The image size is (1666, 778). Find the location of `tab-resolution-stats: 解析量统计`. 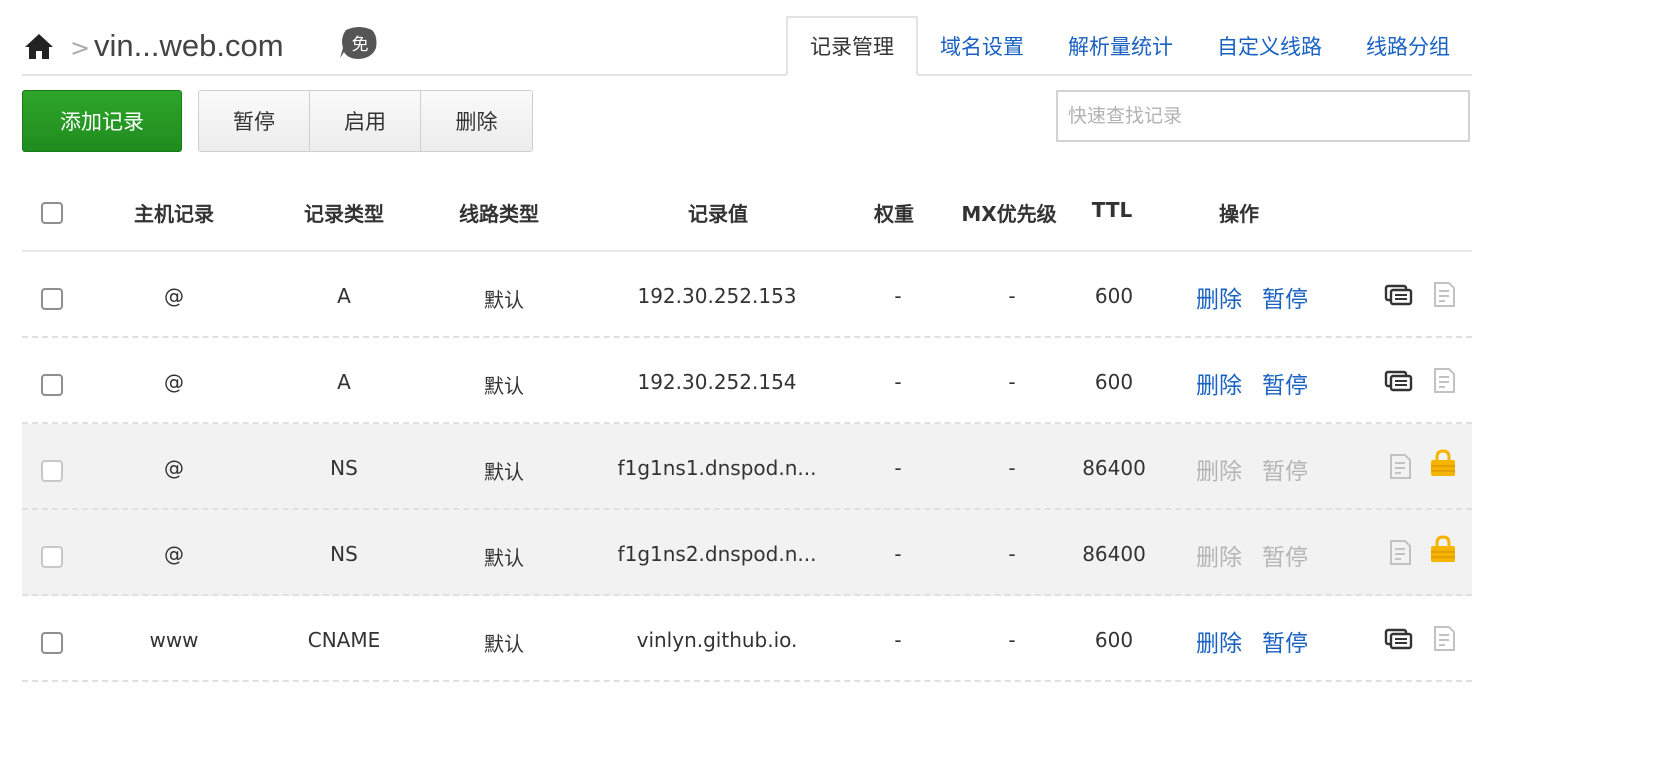

tab-resolution-stats: 解析量统计 is located at coordinates (1120, 46).